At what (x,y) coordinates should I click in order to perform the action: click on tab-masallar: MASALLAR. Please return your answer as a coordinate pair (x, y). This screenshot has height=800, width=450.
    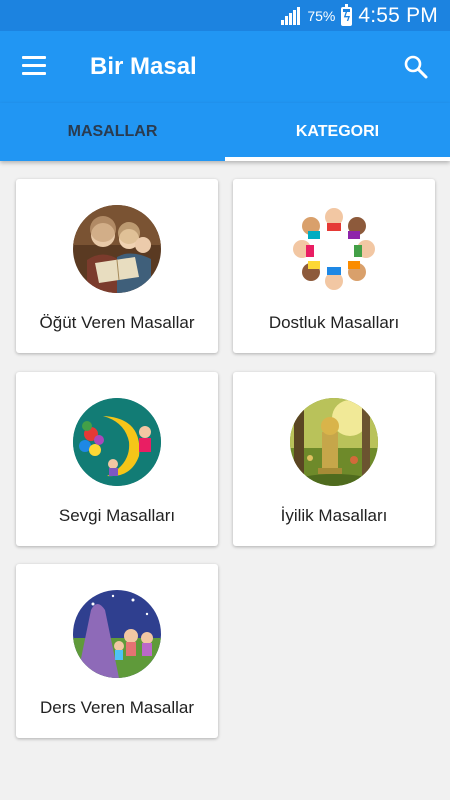
    Looking at the image, I should click on (112, 132).